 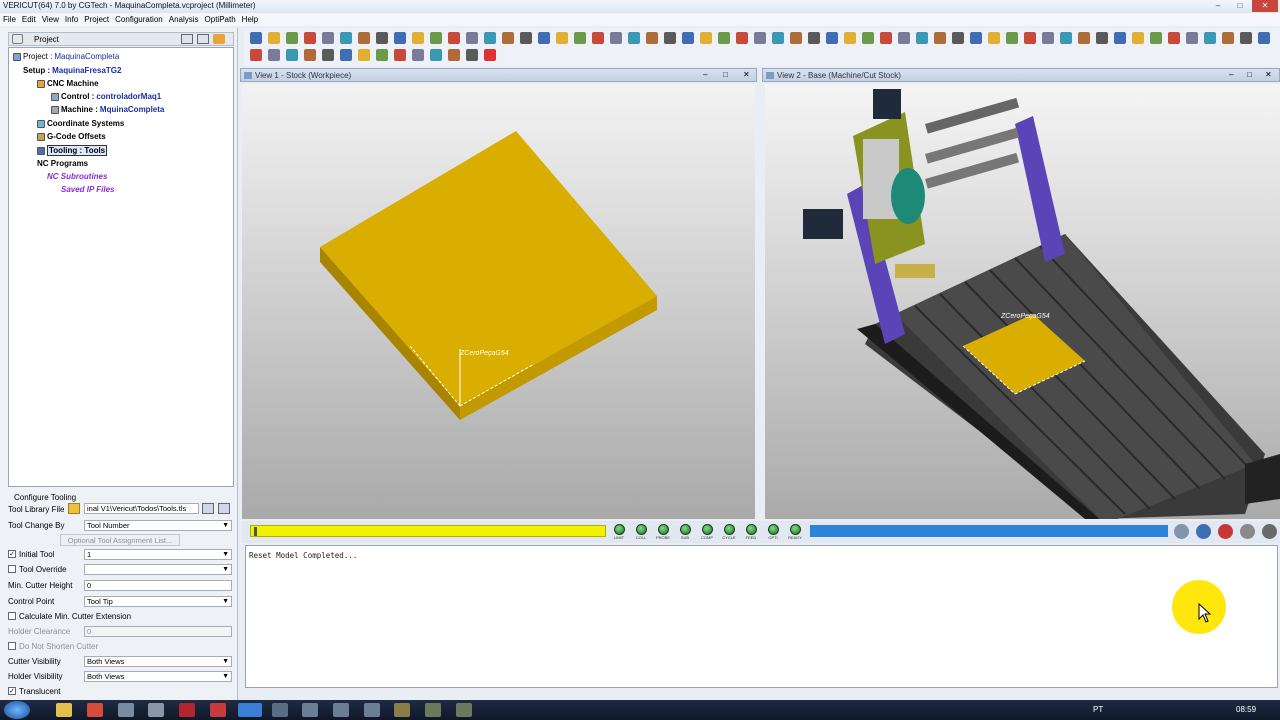 What do you see at coordinates (220, 19) in the screenshot?
I see `menu-optipath: OptiPath` at bounding box center [220, 19].